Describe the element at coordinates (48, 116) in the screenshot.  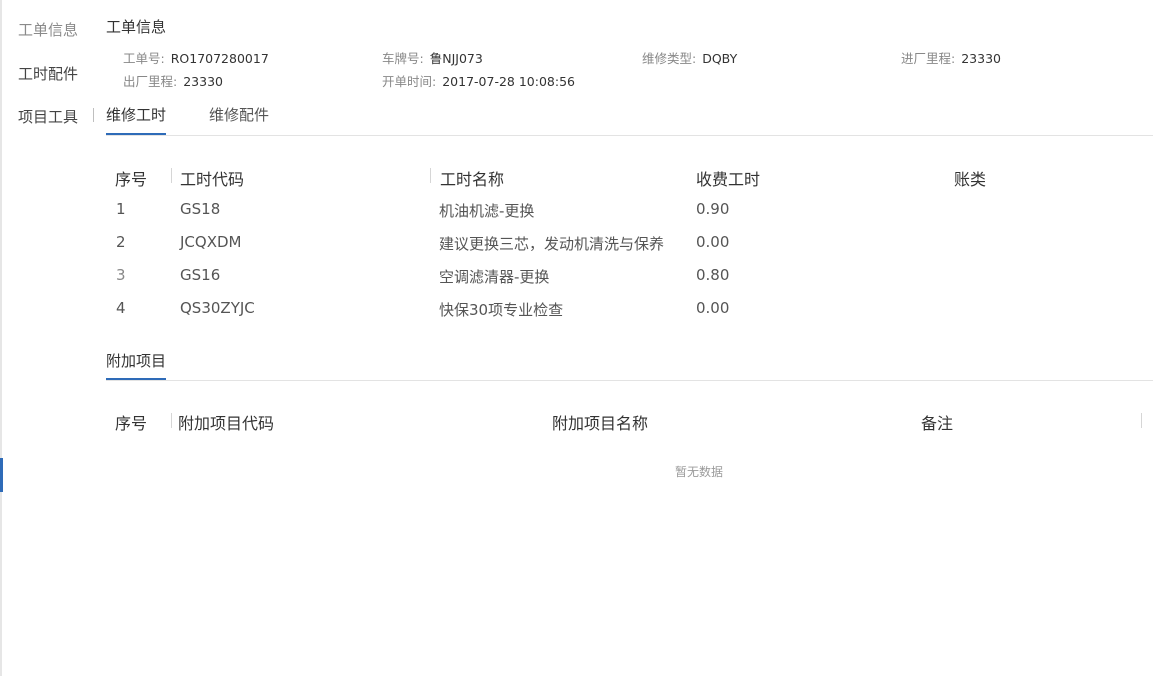
I see `side-nav-item-project-tools: 项目工具` at that location.